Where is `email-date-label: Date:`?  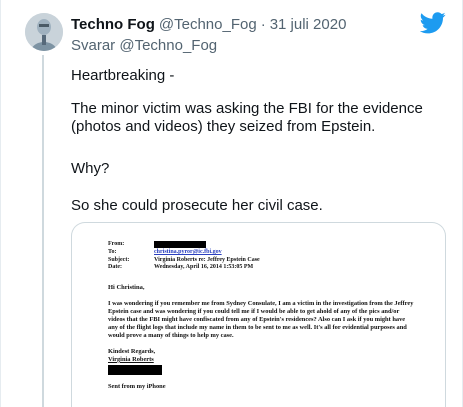 email-date-label: Date: is located at coordinates (115, 267).